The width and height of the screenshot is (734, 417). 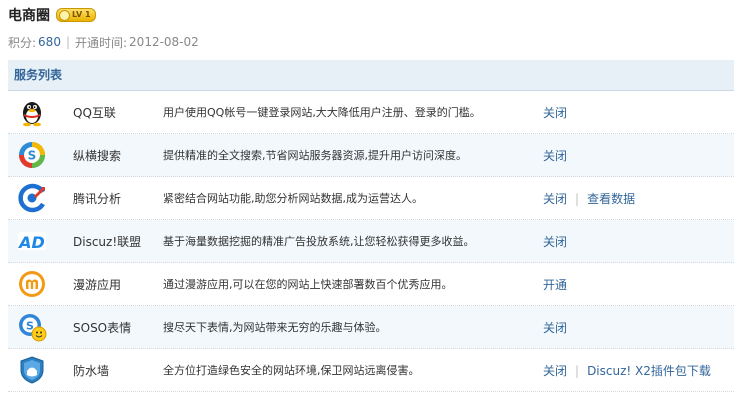 I want to click on service-description: 用户使用QQ帐号一键登录网站,大大降低用户注册、登录的门槛。, so click(x=322, y=112).